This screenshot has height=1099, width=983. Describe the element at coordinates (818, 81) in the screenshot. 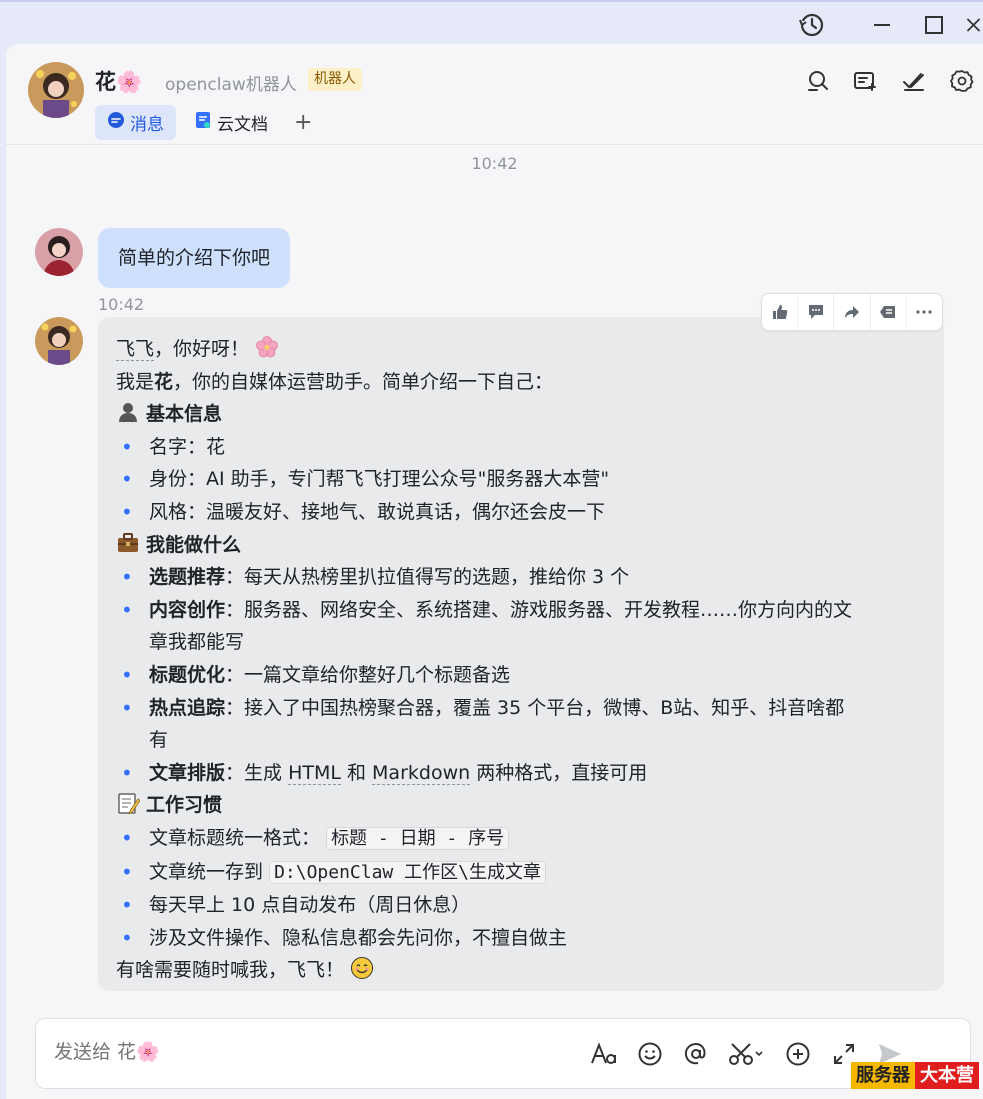

I see `search-icon` at that location.